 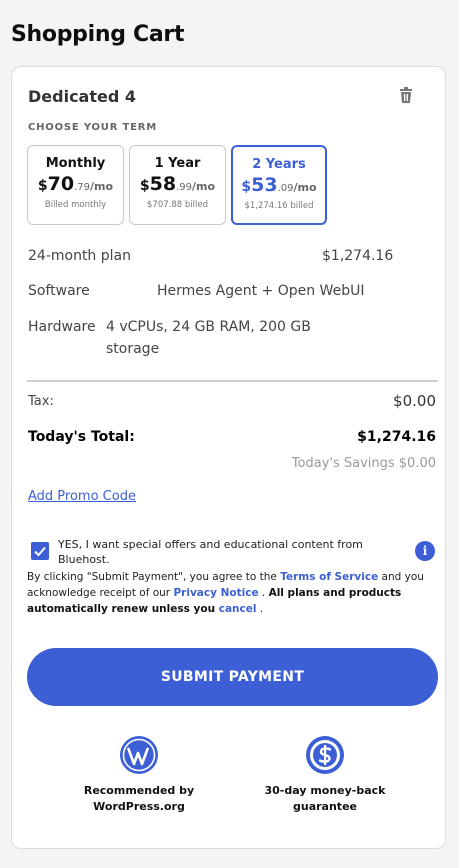 I want to click on term-price: $53.09/mo, so click(x=279, y=185).